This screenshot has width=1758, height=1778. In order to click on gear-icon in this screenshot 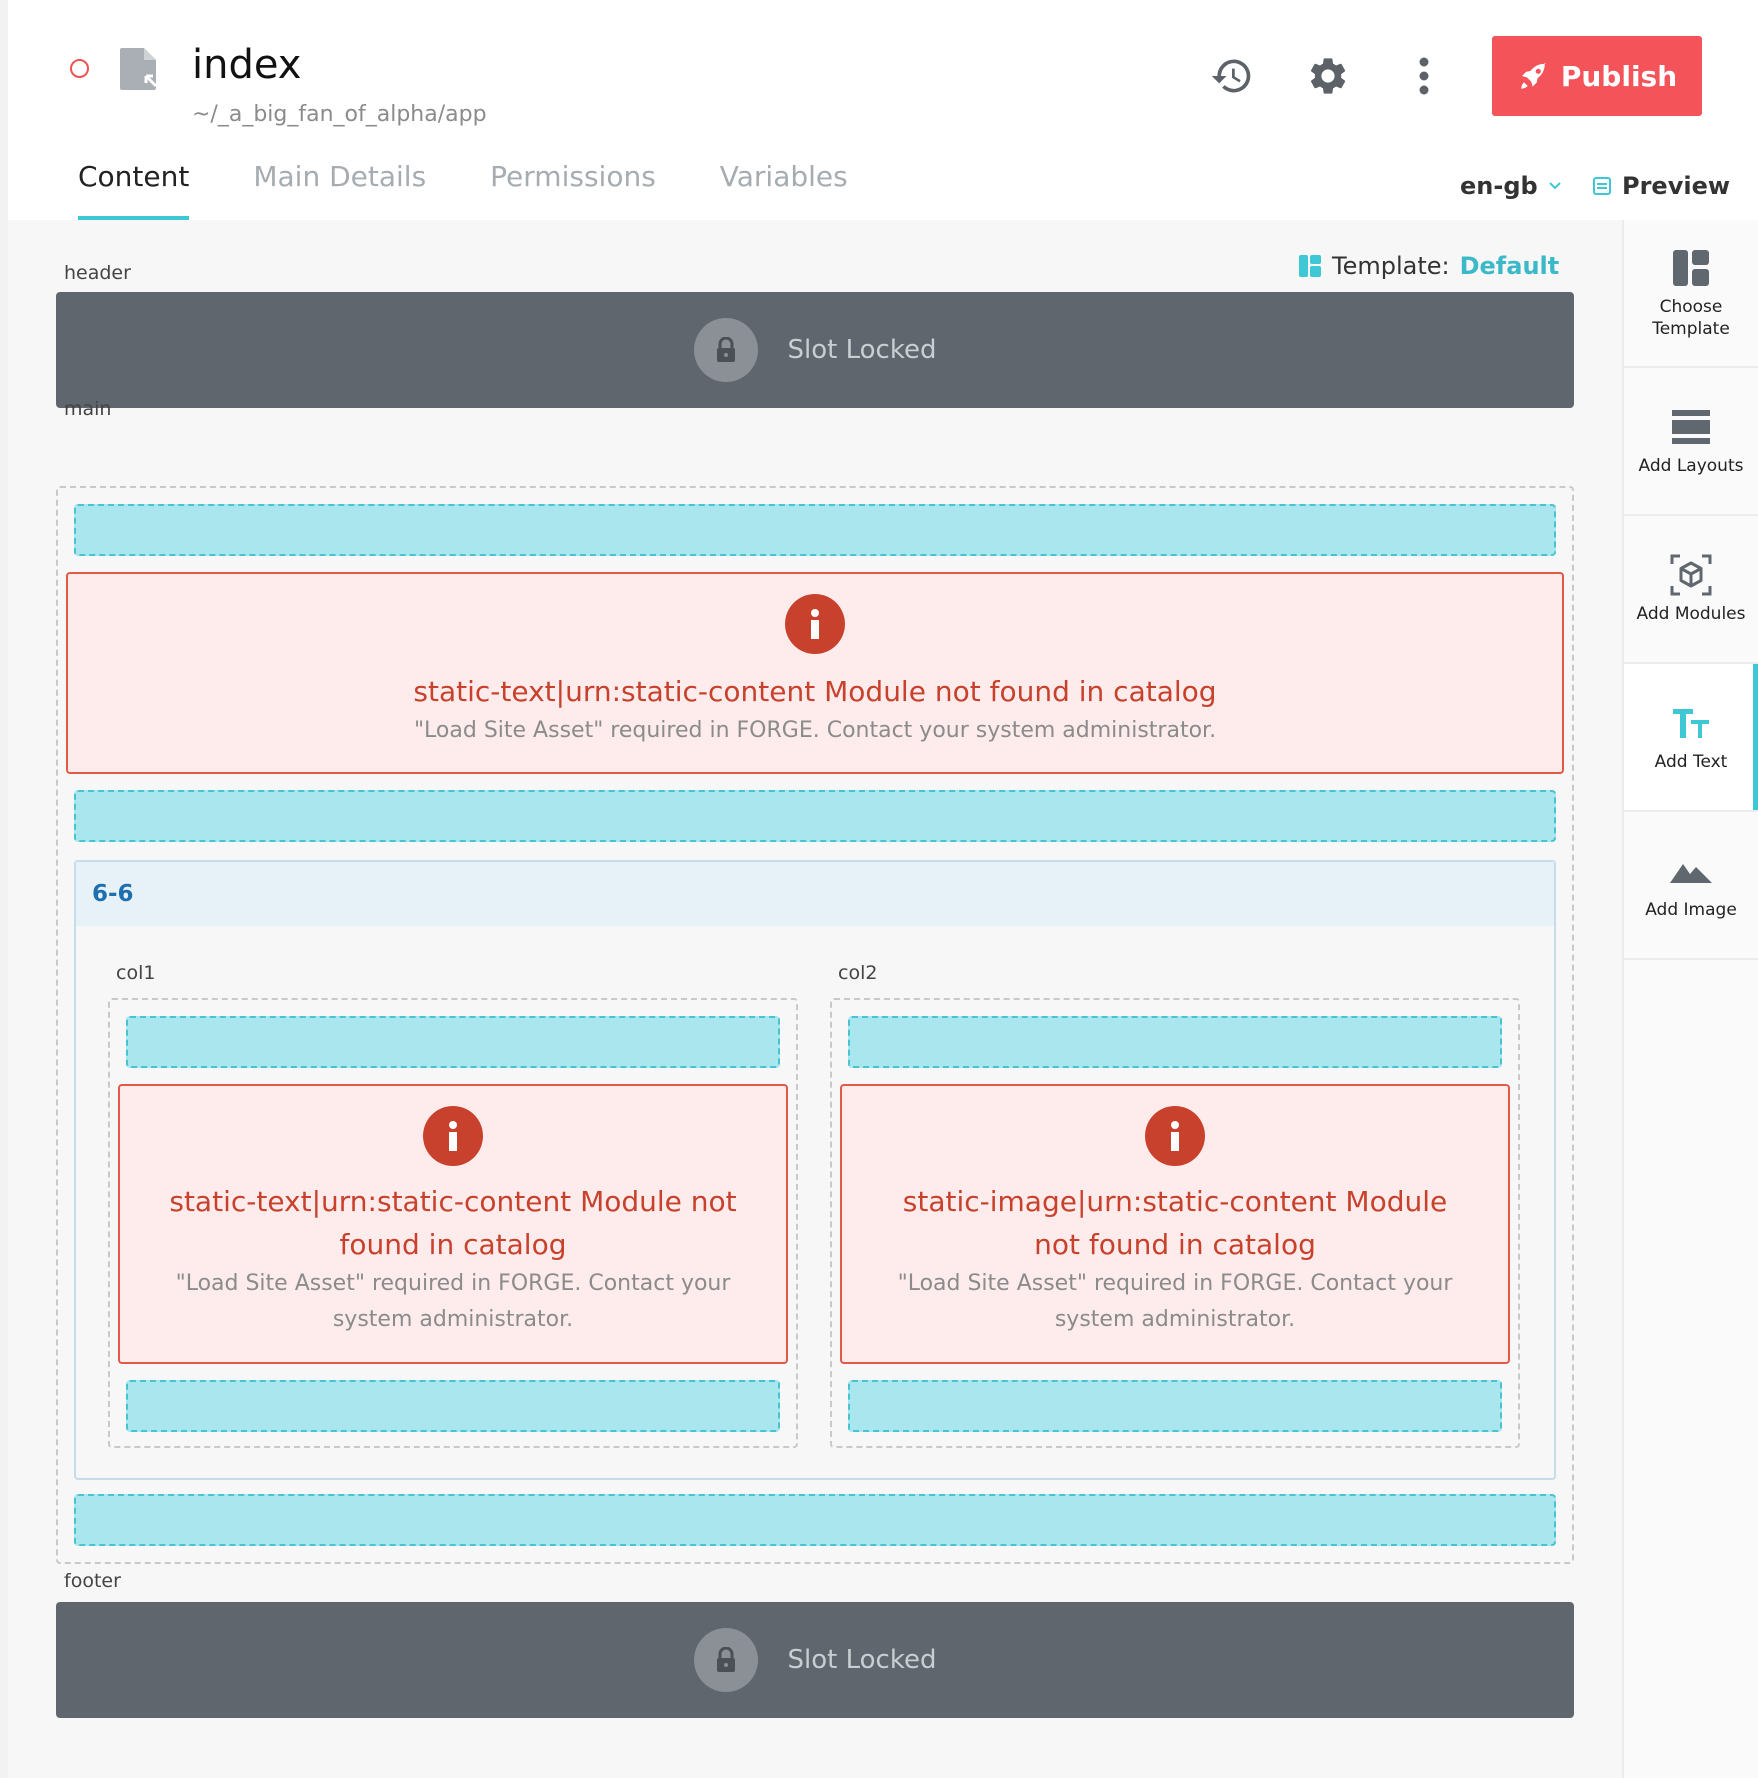, I will do `click(1328, 76)`.